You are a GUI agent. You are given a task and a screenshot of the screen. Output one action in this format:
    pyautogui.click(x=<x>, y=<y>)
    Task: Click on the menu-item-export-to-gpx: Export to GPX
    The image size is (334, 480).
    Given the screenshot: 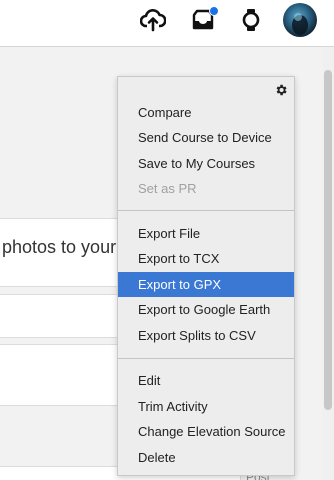 What is the action you would take?
    pyautogui.click(x=206, y=284)
    